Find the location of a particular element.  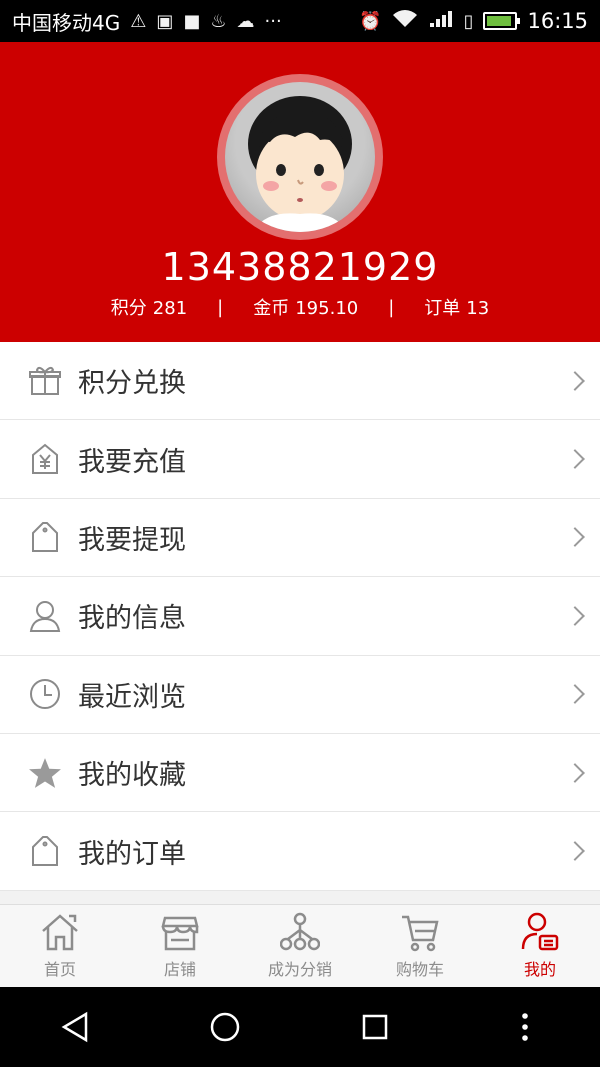

tab-label: 成为分销 is located at coordinates (299, 969).